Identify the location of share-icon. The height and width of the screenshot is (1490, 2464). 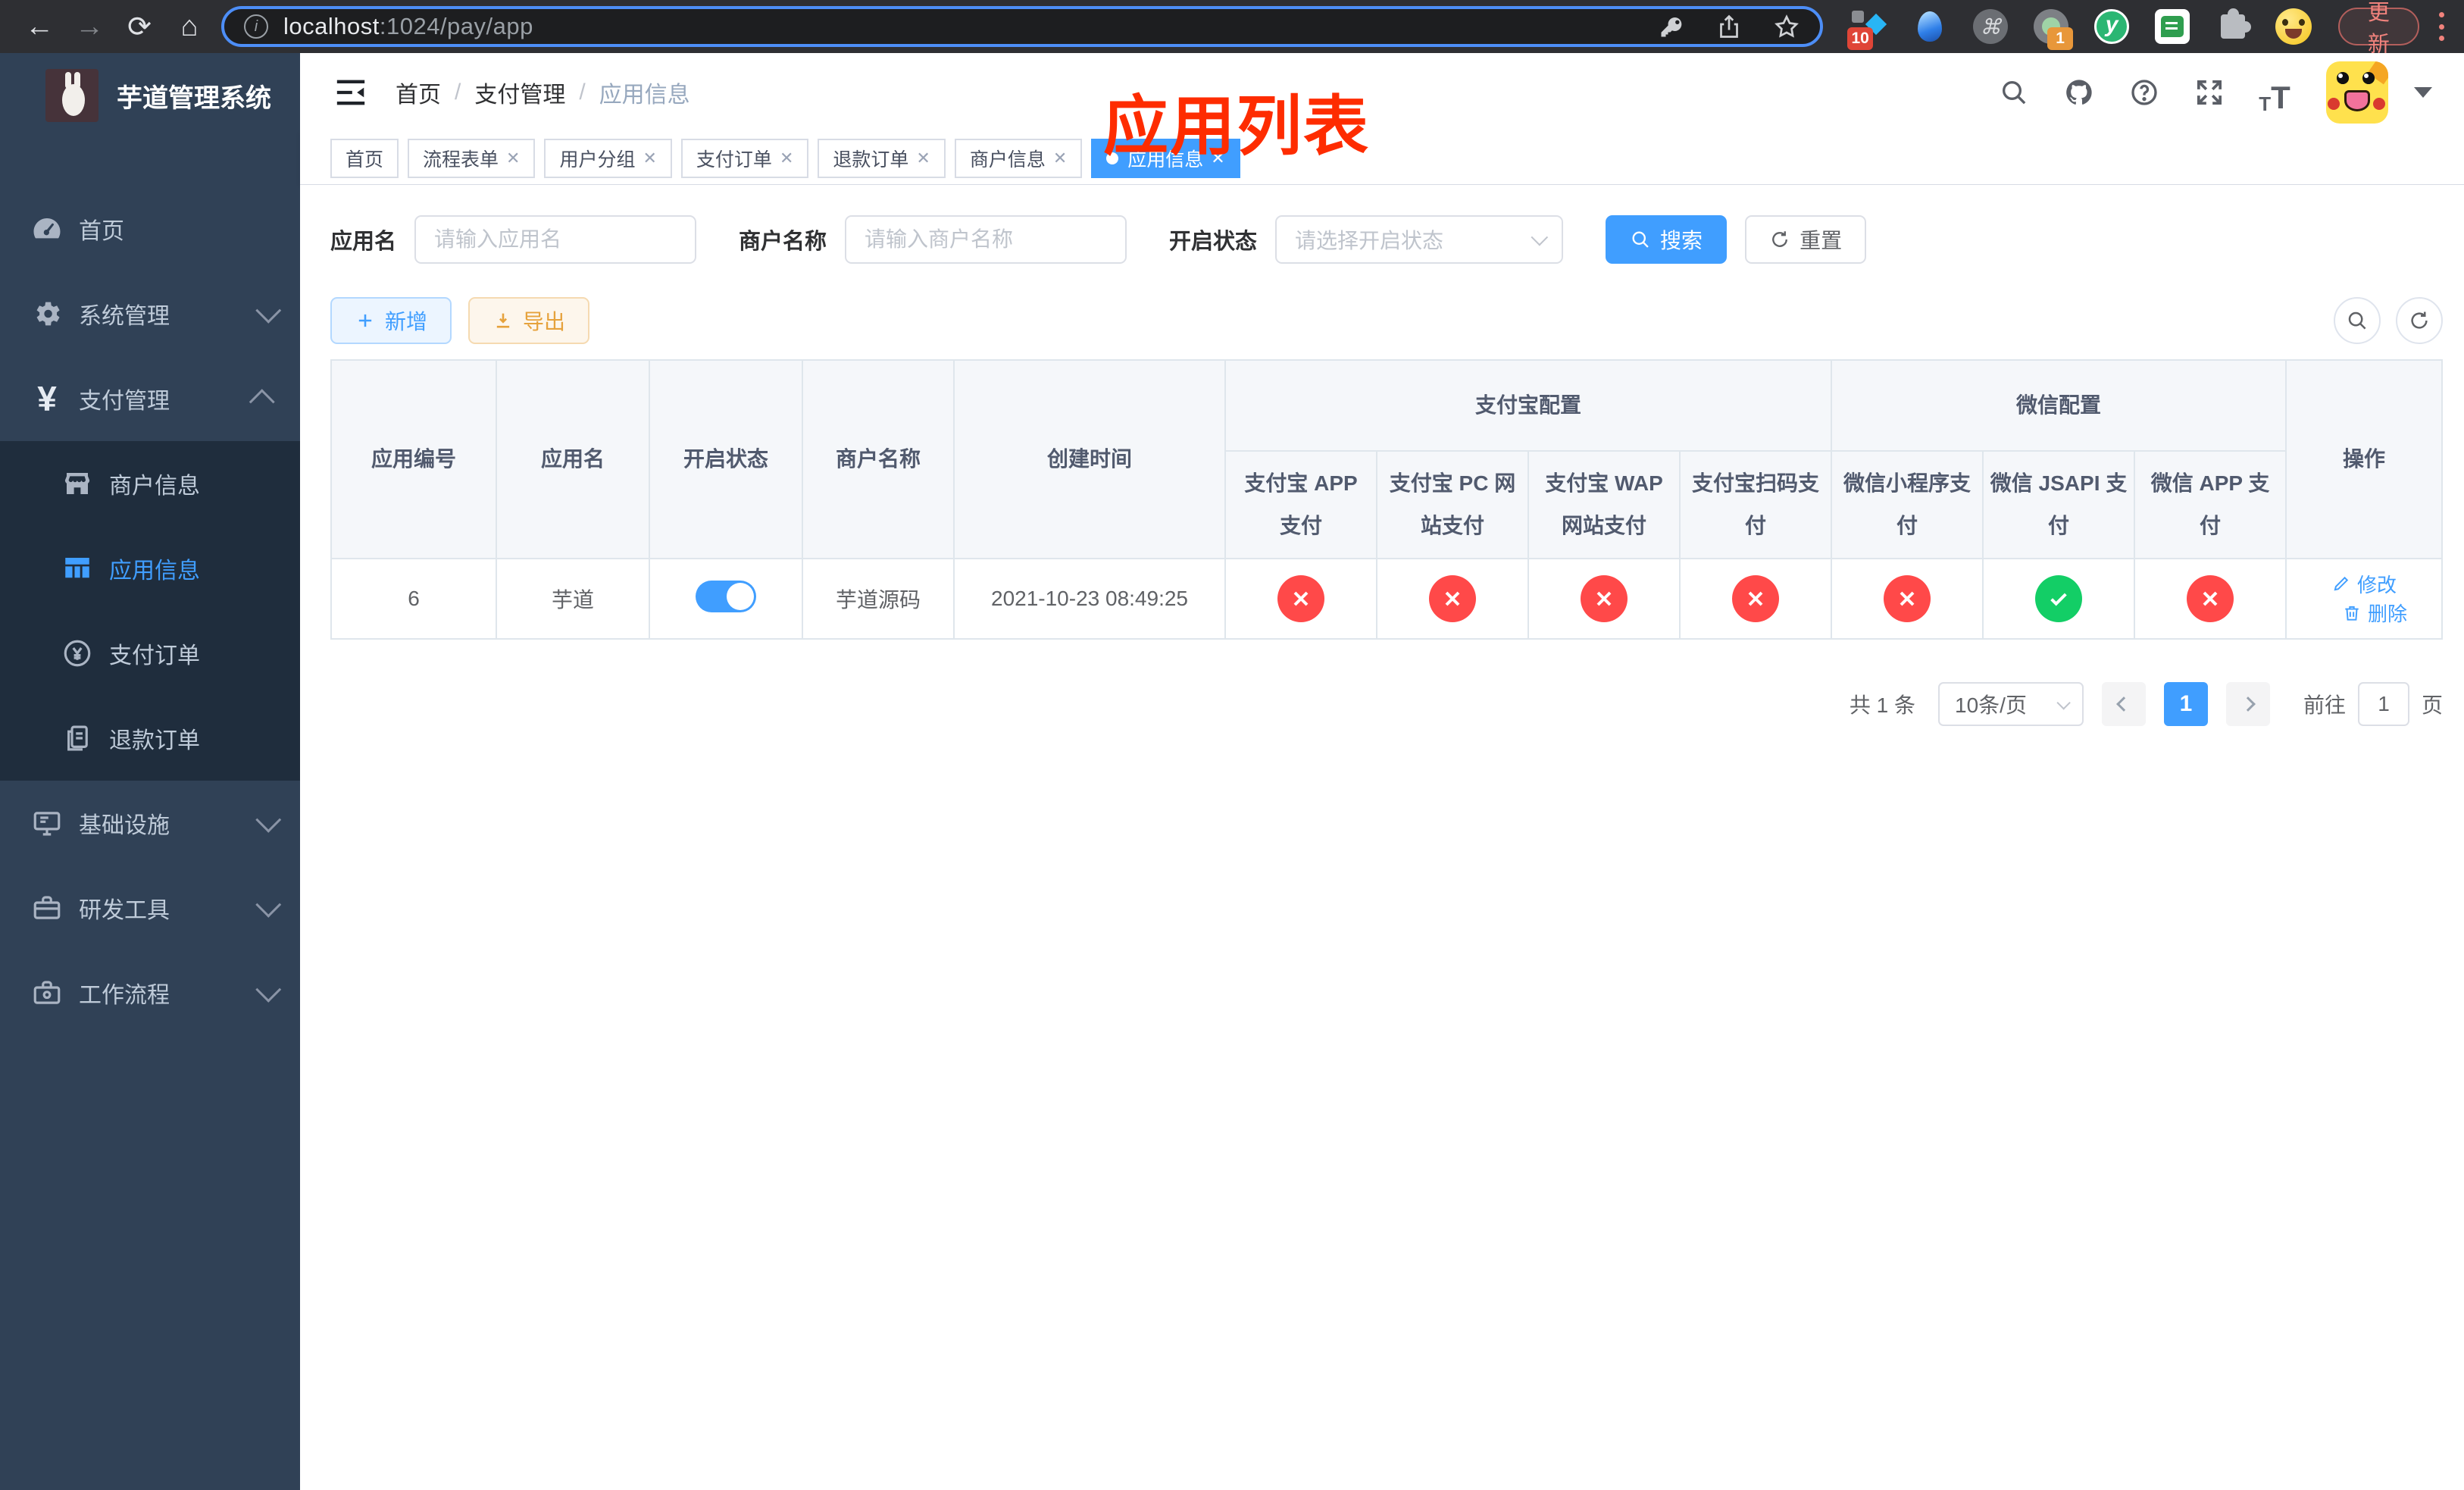
(1729, 27).